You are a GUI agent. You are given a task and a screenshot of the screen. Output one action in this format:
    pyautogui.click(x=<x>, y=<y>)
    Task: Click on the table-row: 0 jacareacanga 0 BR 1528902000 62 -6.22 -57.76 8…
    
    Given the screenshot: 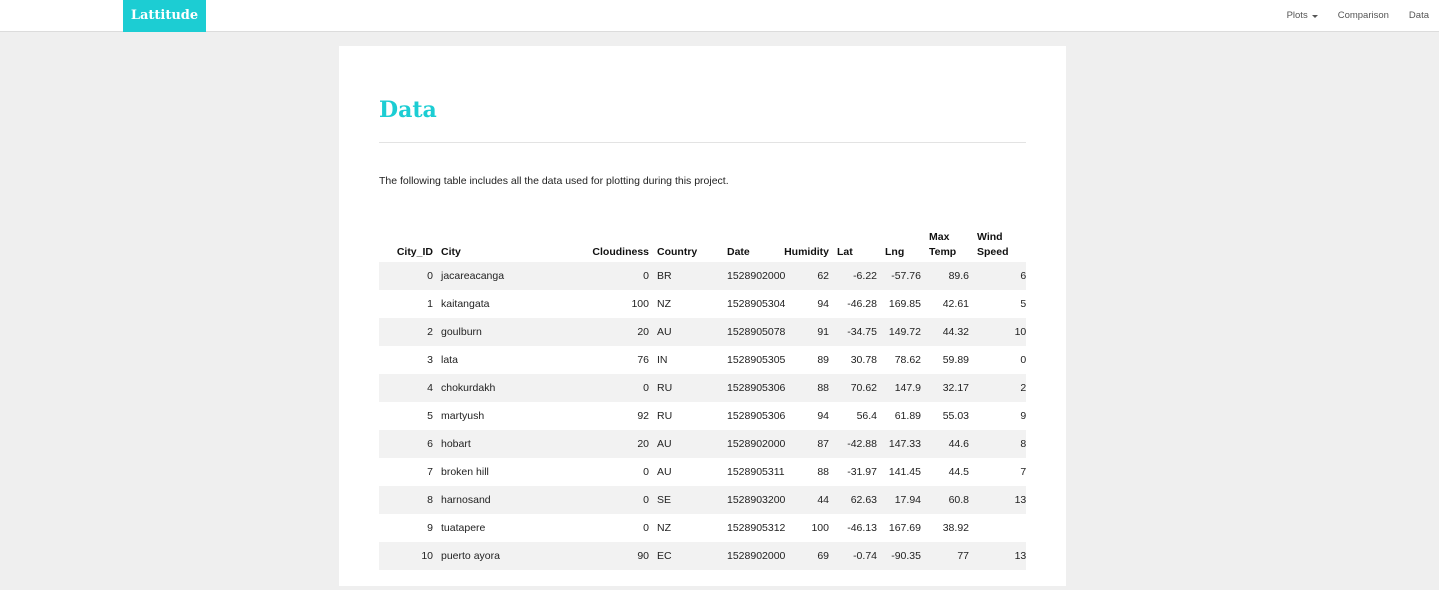 What is the action you would take?
    pyautogui.click(x=702, y=276)
    